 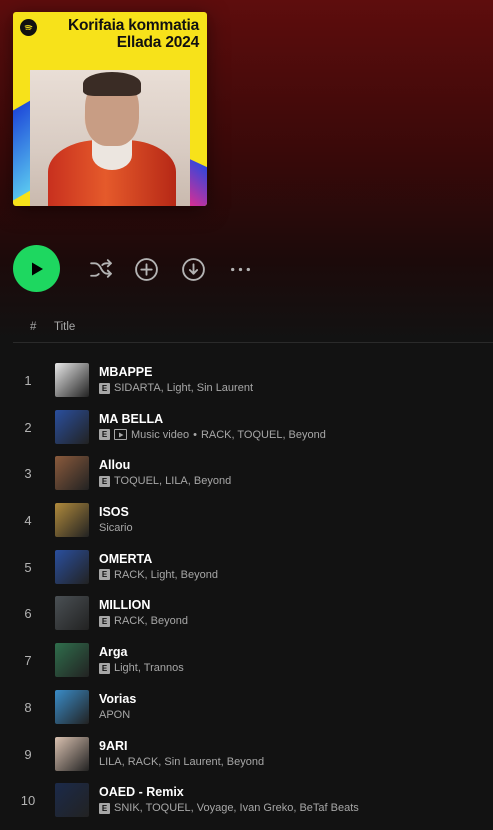 I want to click on track-subtitle: E Light, Trannos, so click(x=141, y=668).